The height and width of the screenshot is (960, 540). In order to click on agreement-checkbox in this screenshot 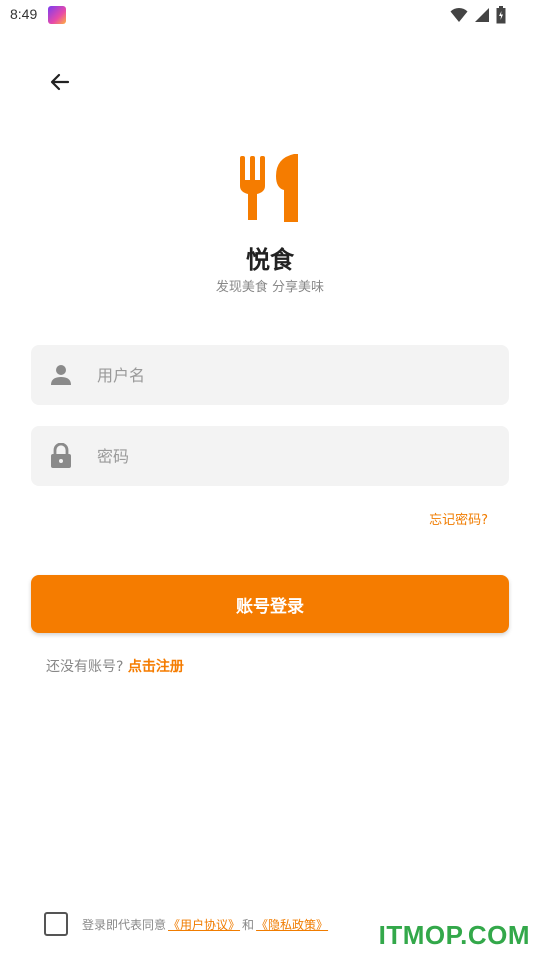, I will do `click(56, 924)`.